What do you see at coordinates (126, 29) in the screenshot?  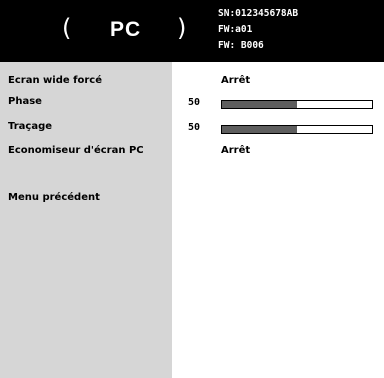 I see `menu-title: PC` at bounding box center [126, 29].